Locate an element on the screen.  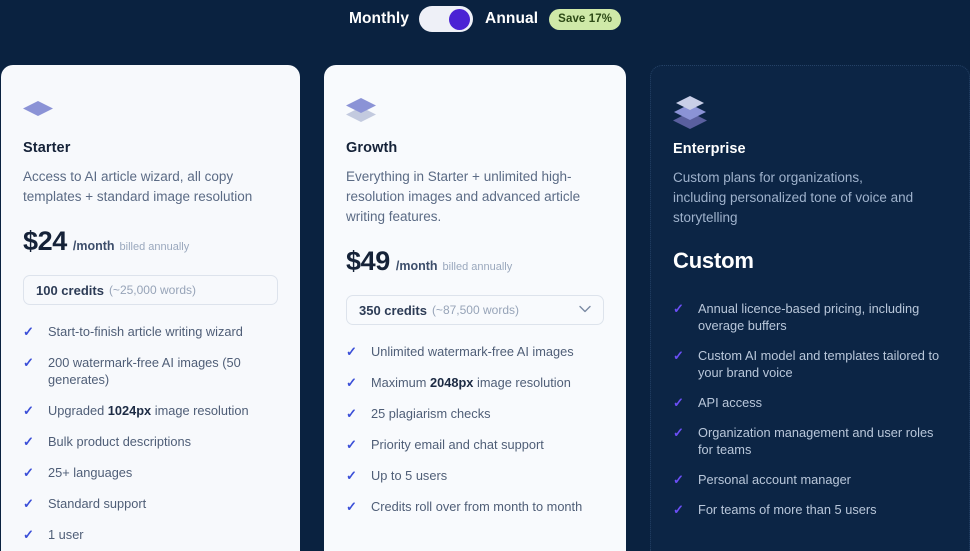
feature-item: ✓ 25 plagiarism checks is located at coordinates (475, 413).